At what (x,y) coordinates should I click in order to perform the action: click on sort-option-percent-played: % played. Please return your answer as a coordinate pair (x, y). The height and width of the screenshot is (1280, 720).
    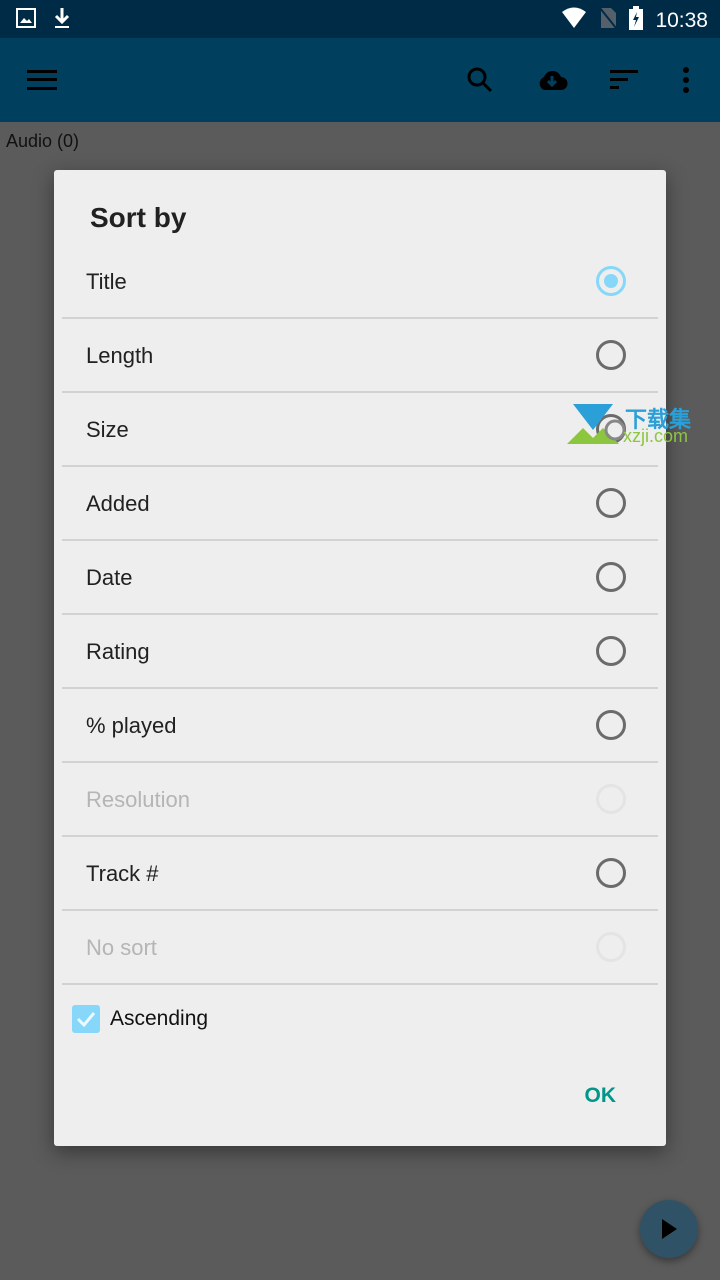
    Looking at the image, I should click on (360, 726).